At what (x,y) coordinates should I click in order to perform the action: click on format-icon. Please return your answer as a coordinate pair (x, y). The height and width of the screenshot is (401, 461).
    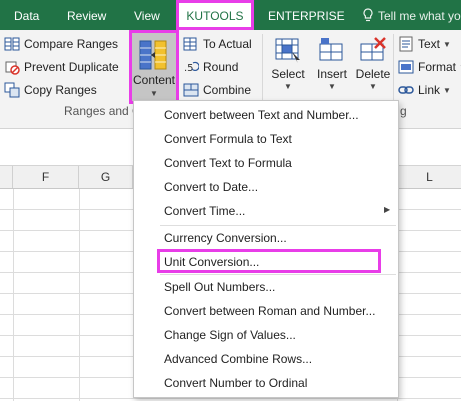
    Looking at the image, I should click on (406, 67).